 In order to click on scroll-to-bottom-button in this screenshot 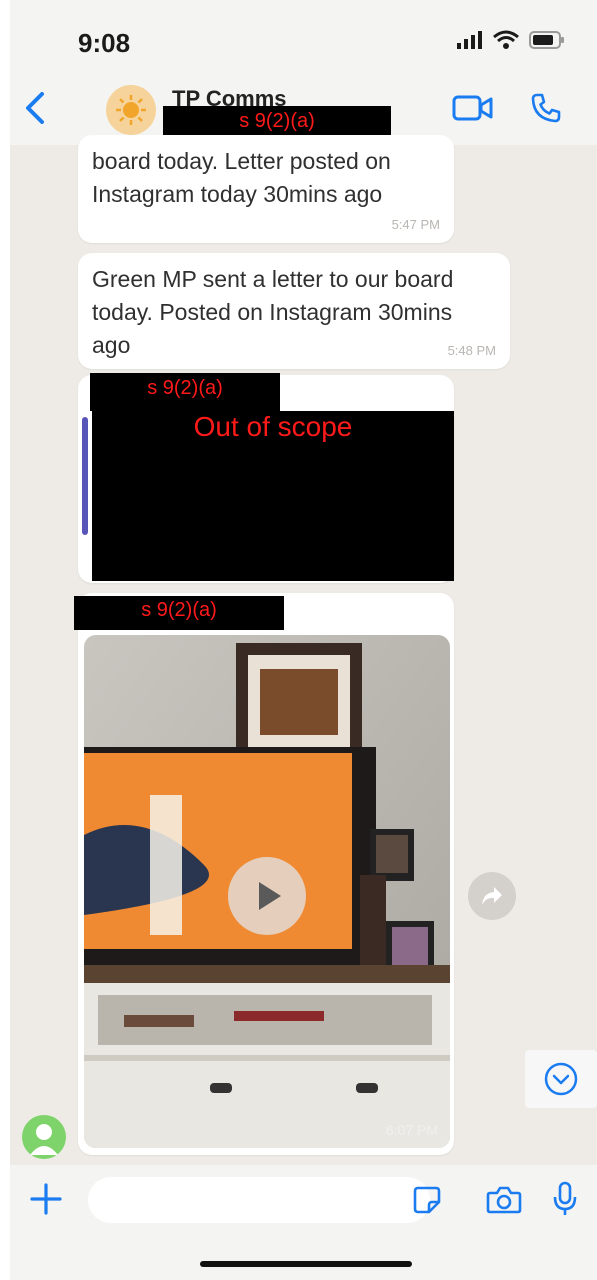, I will do `click(561, 1079)`.